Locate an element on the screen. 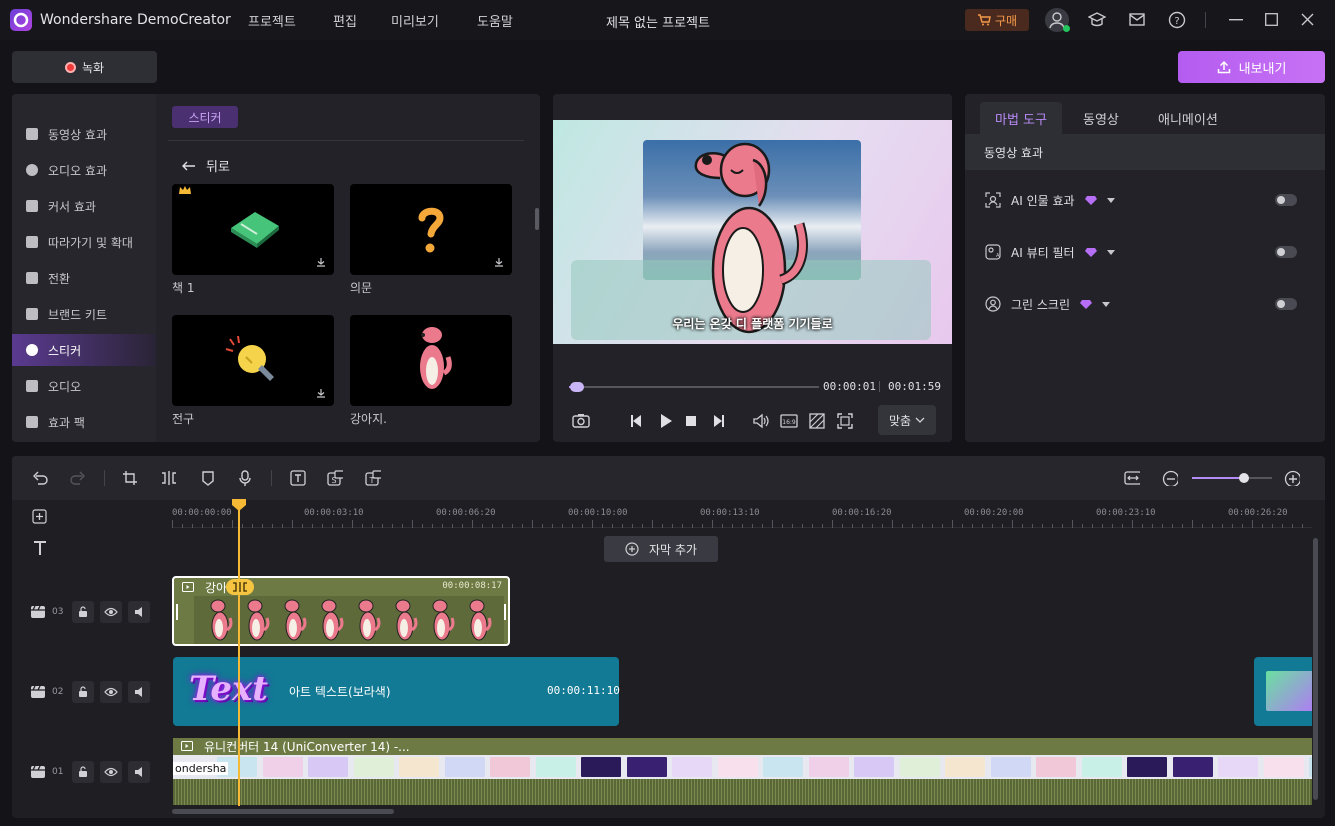  unlock-icon is located at coordinates (83, 771).